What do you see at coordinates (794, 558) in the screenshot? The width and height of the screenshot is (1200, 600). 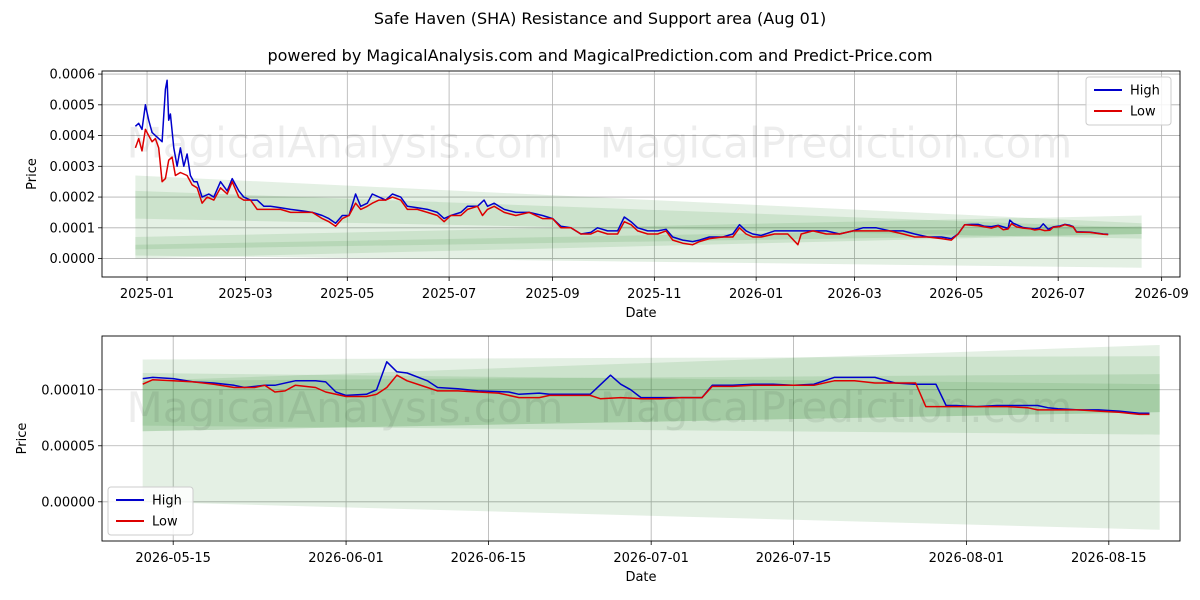 I see `x-tick-label: 2026-07-15` at bounding box center [794, 558].